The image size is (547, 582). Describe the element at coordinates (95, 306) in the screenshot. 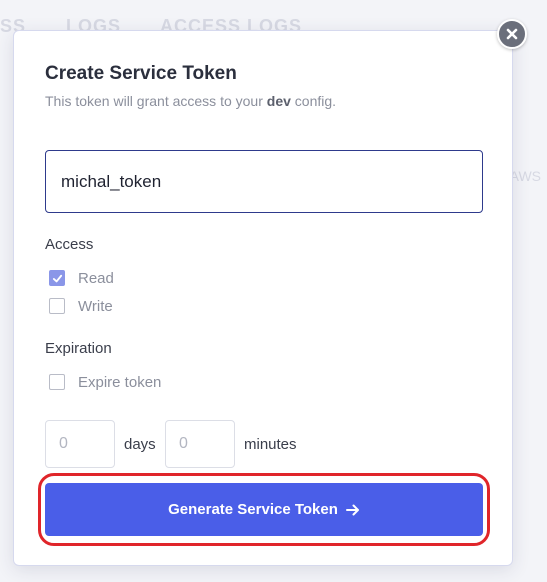

I see `write-label: Write` at that location.